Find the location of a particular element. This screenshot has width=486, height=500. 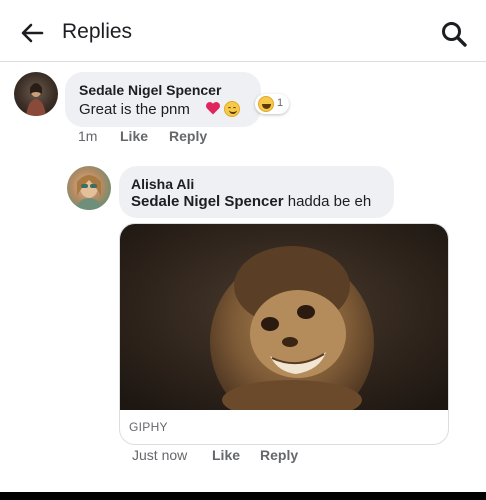

back-arrow-icon is located at coordinates (32, 33).